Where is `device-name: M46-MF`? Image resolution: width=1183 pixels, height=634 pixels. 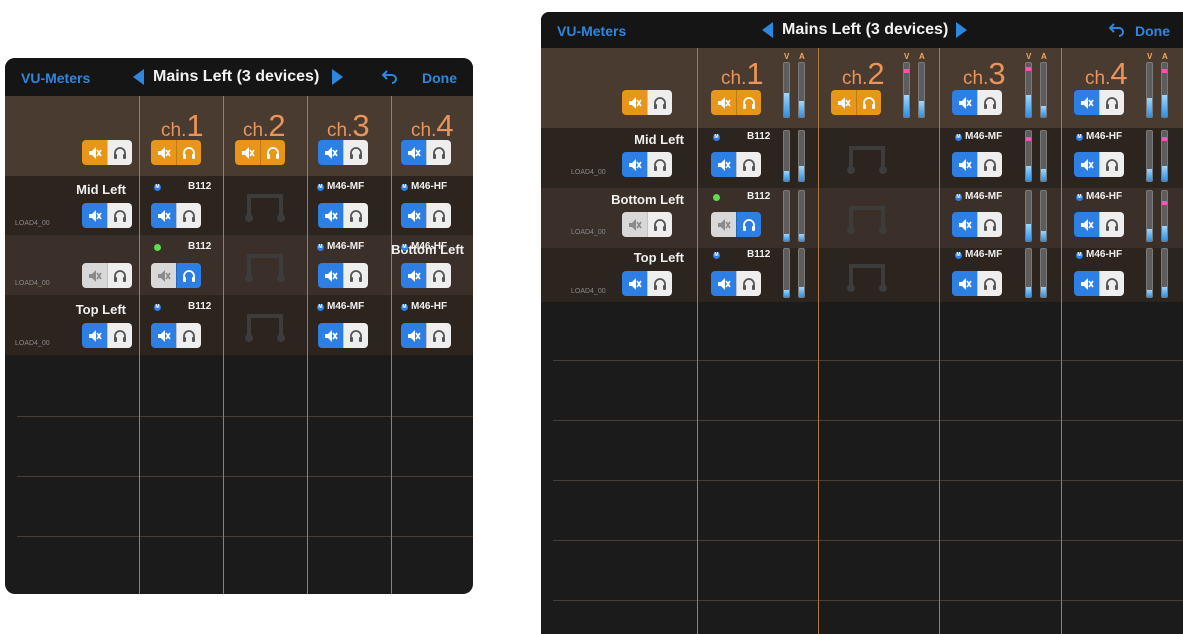 device-name: M46-MF is located at coordinates (346, 186).